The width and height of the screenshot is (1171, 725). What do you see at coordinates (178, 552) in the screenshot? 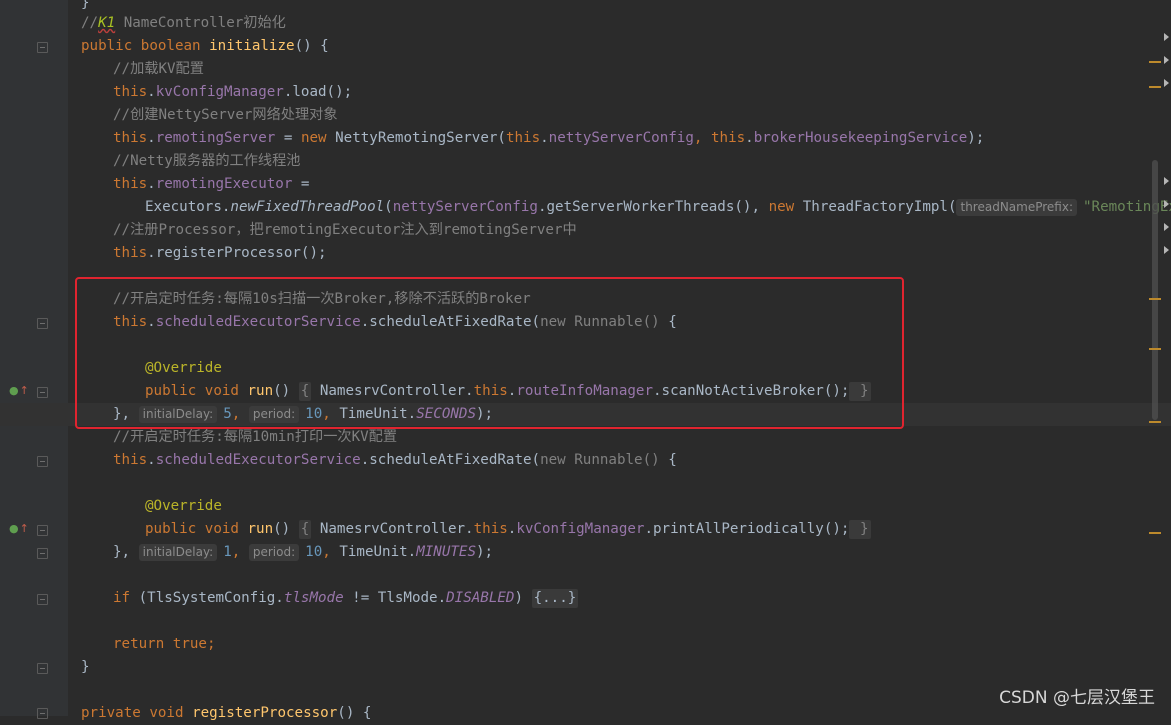
I see `param-hint: initialDelay:` at bounding box center [178, 552].